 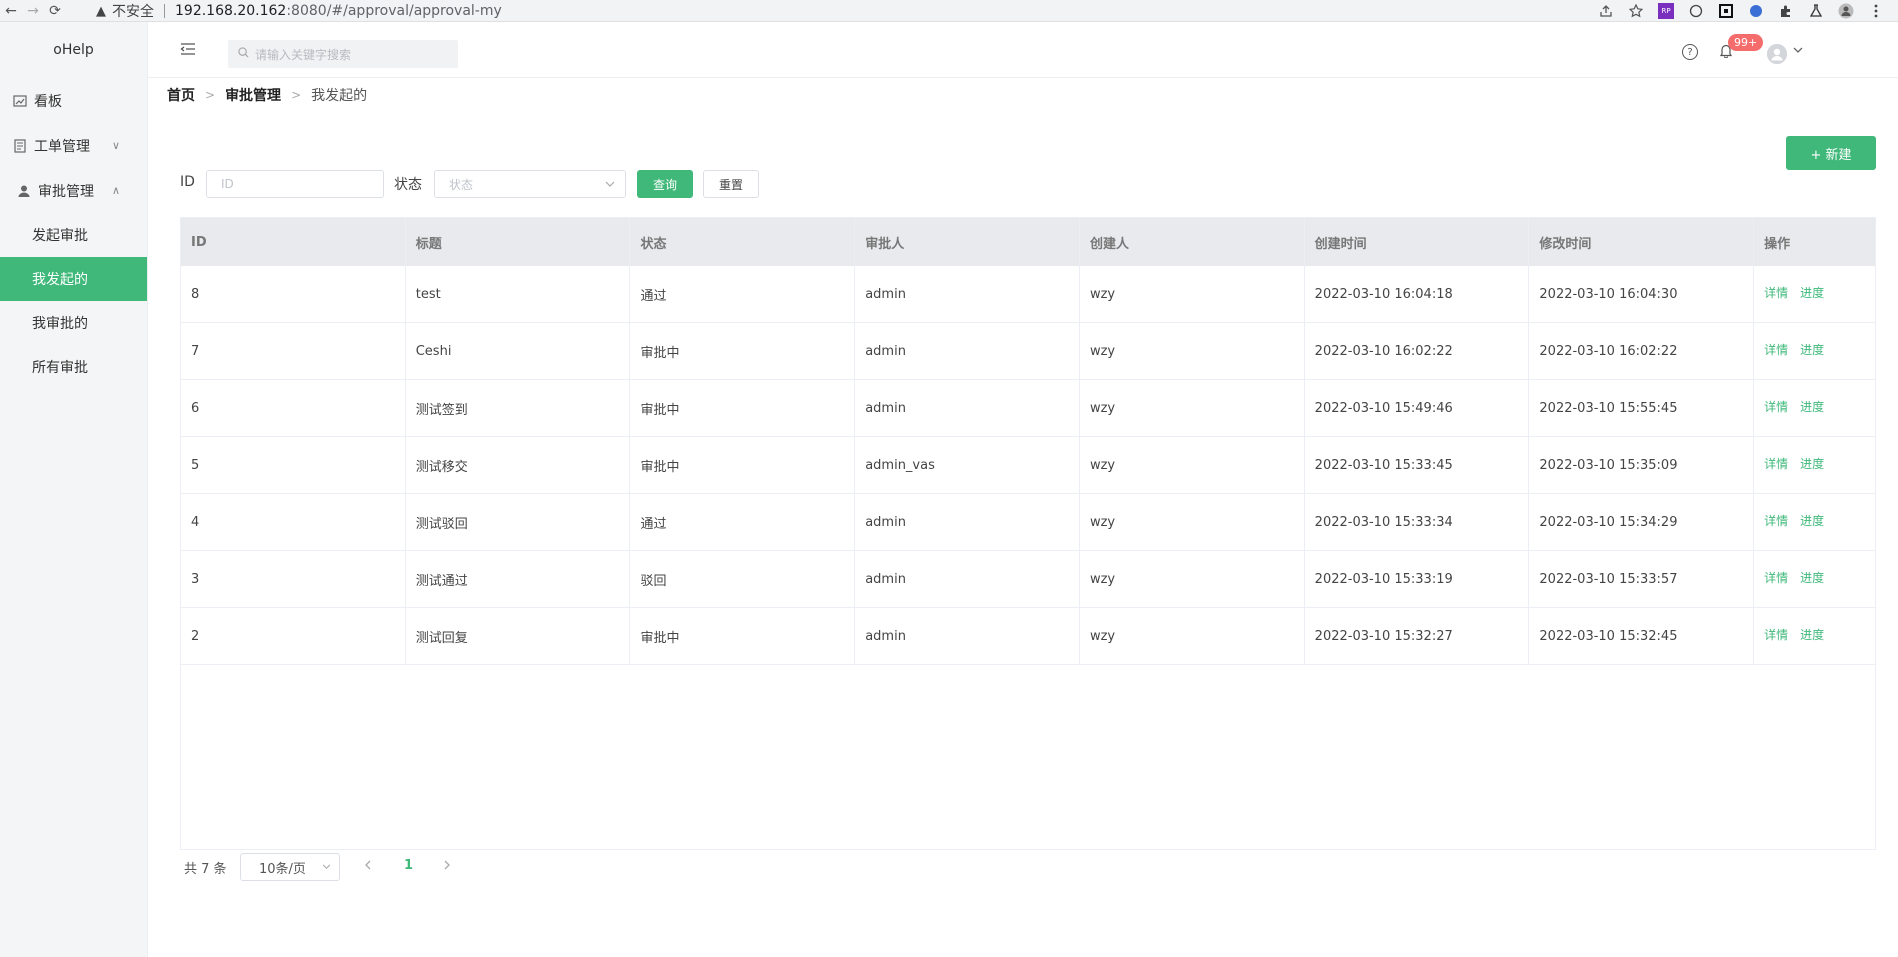 I want to click on status-filter-placeholder: 状态, so click(x=461, y=184).